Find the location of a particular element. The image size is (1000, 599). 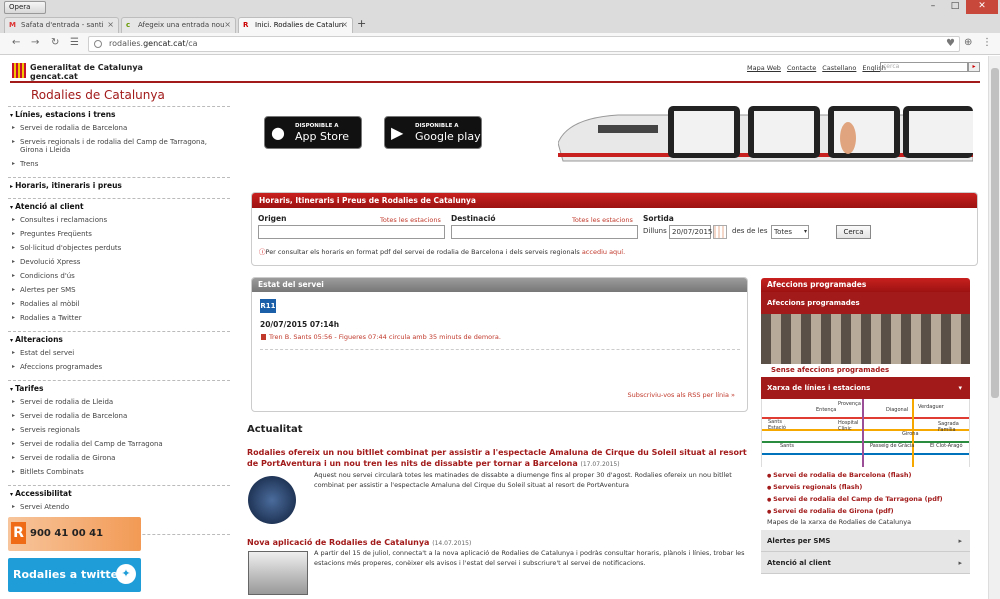

opera-menu-button: Opera is located at coordinates (25, 7).